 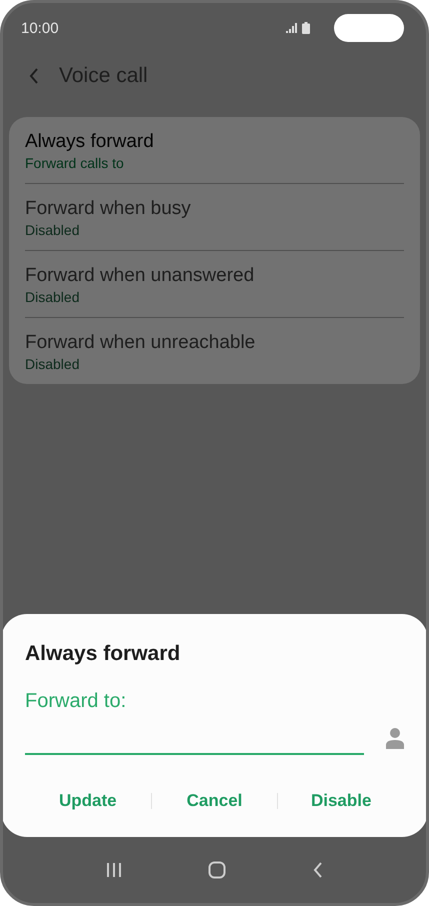 What do you see at coordinates (214, 142) in the screenshot?
I see `setting-title: Always forward` at bounding box center [214, 142].